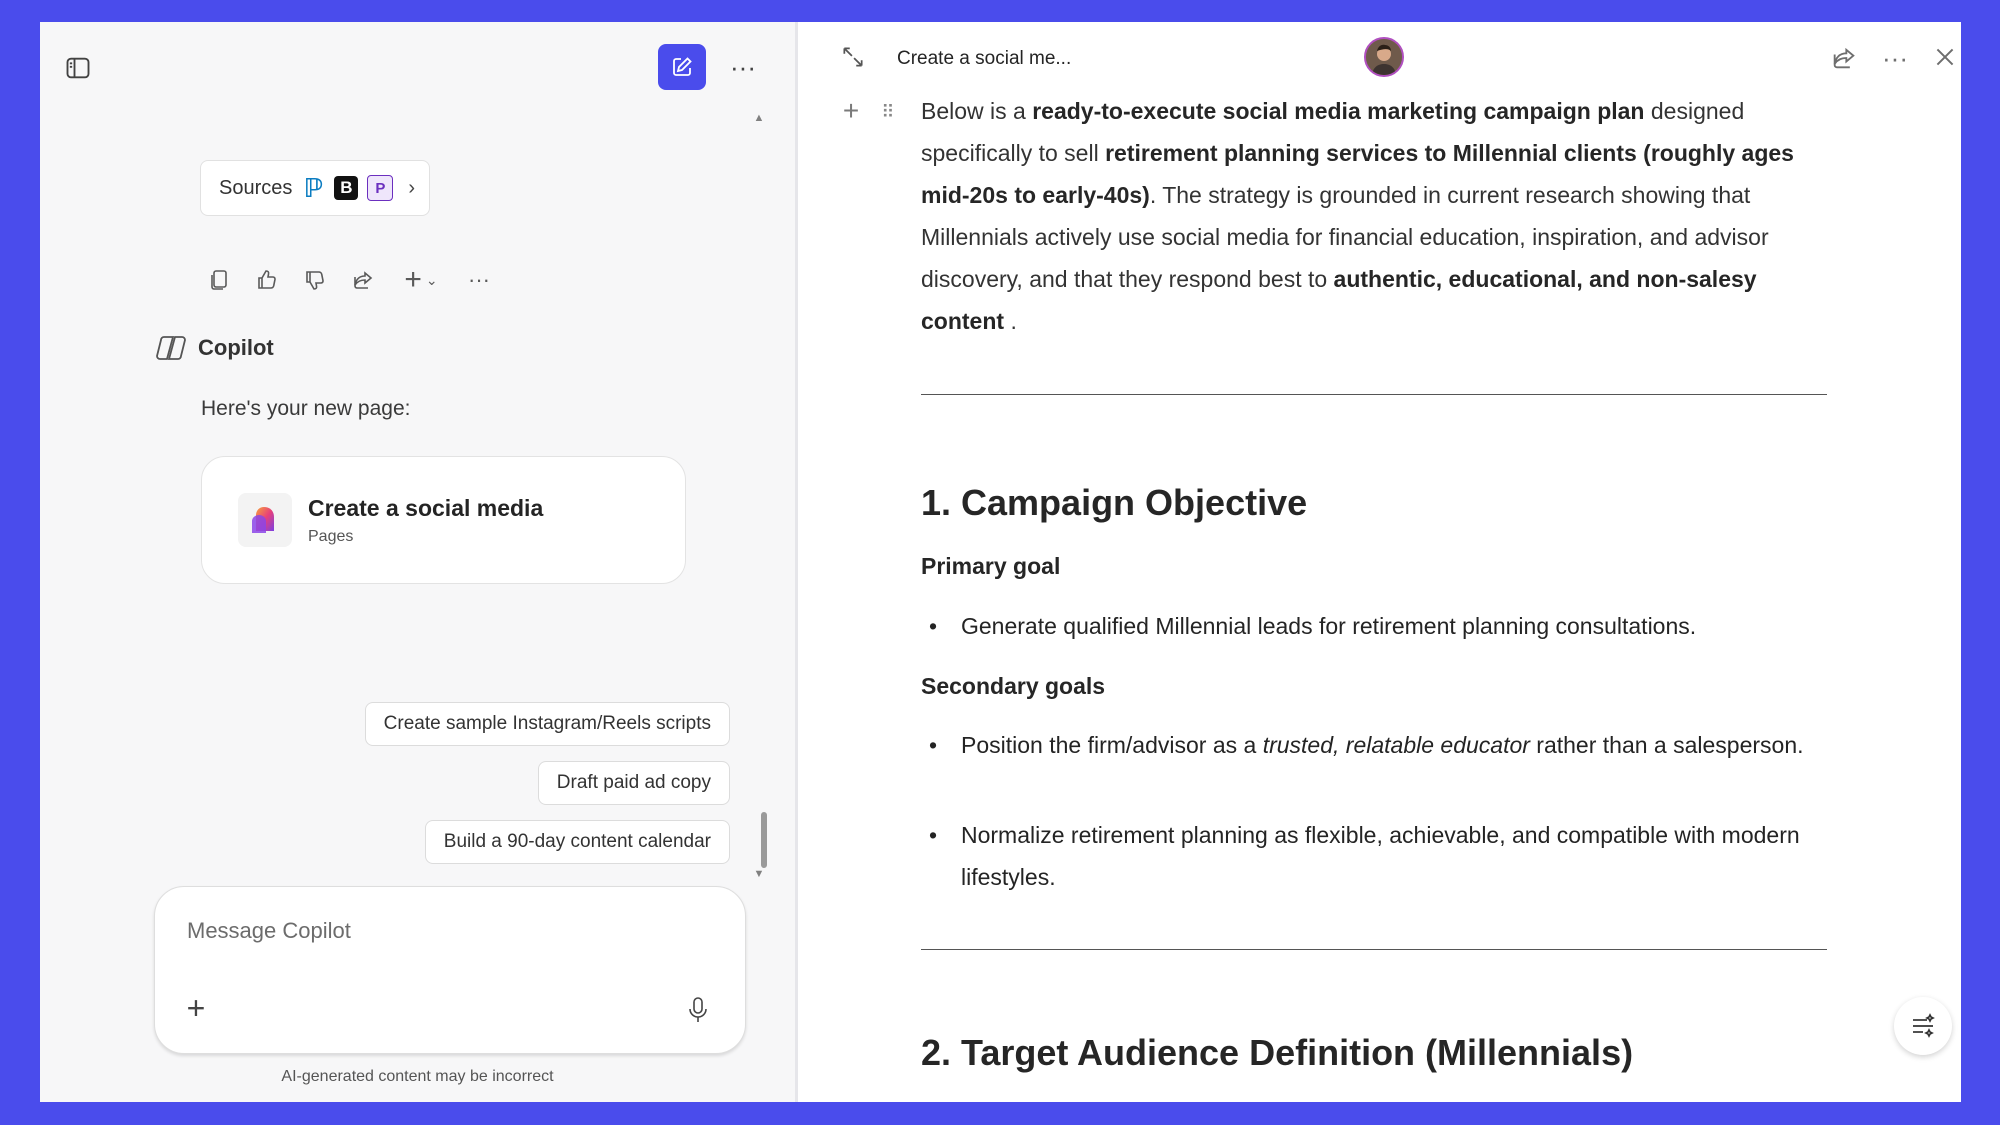  I want to click on message-actions: + ⌄ ···, so click(349, 280).